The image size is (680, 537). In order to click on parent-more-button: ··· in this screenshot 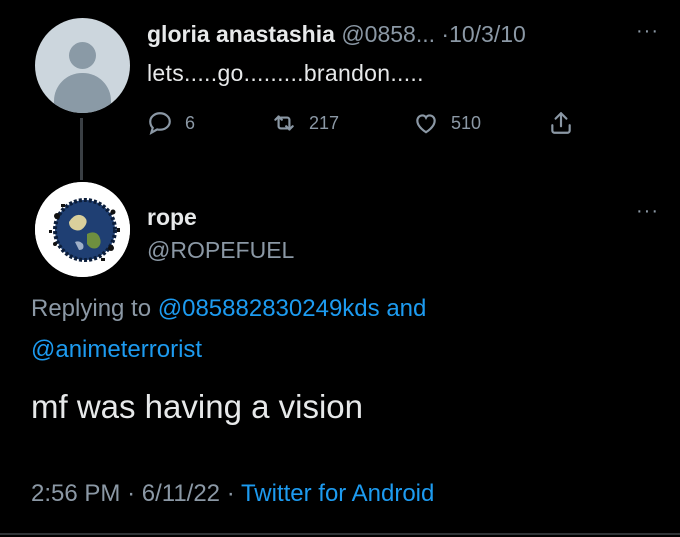, I will do `click(647, 31)`.